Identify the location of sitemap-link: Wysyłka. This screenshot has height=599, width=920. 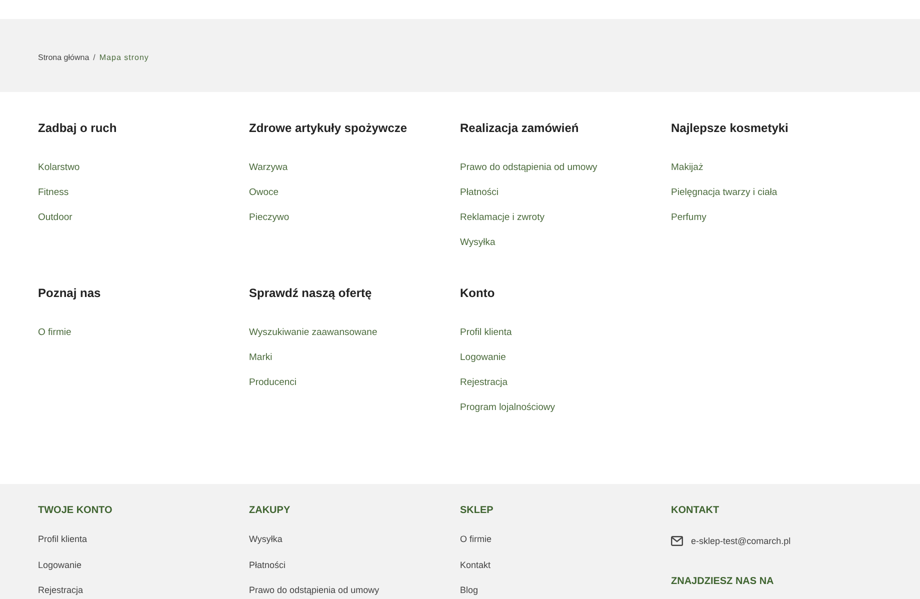
(478, 242).